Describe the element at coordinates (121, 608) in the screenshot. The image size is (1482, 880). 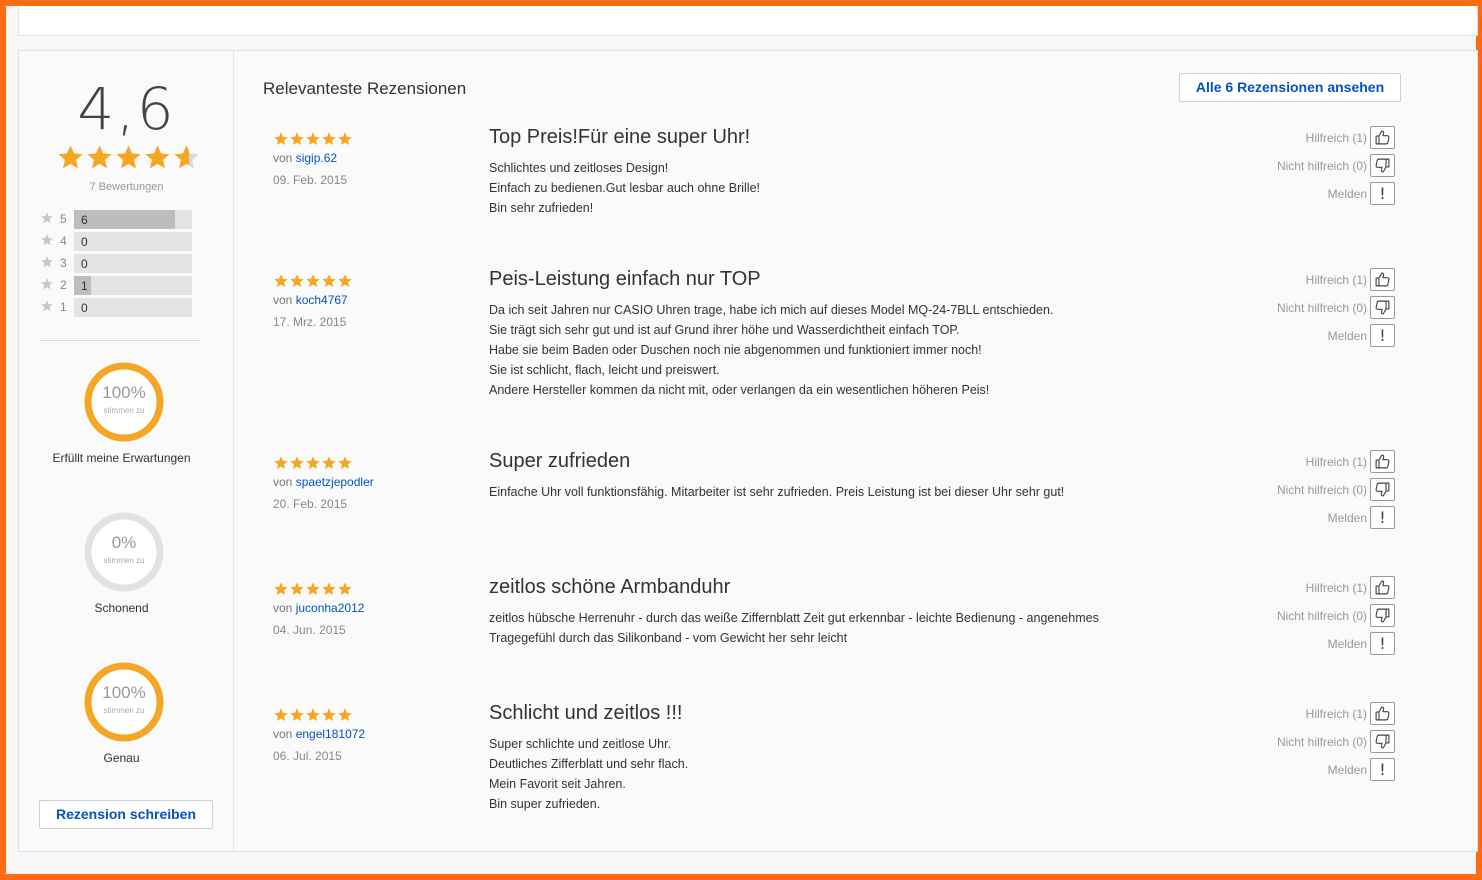
I see `aspect-label: Schonend` at that location.